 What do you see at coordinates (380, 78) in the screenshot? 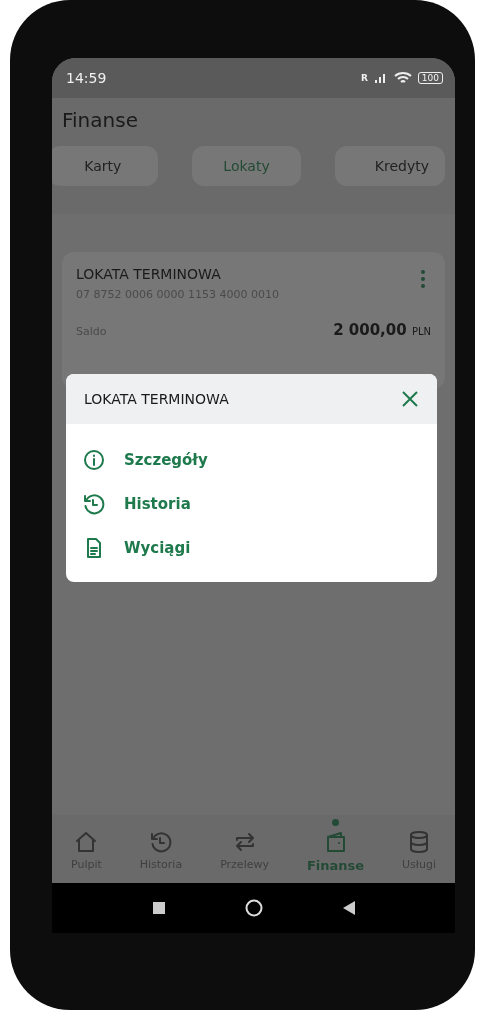
I see `signal-icon` at bounding box center [380, 78].